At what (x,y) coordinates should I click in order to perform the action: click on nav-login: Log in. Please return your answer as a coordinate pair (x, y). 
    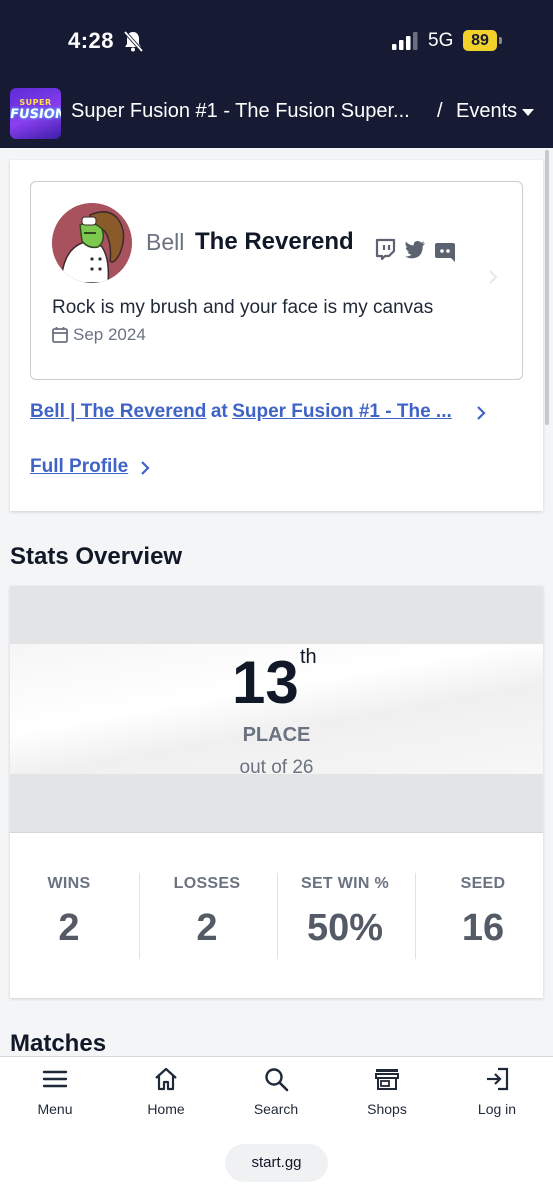
    Looking at the image, I should click on (497, 1091).